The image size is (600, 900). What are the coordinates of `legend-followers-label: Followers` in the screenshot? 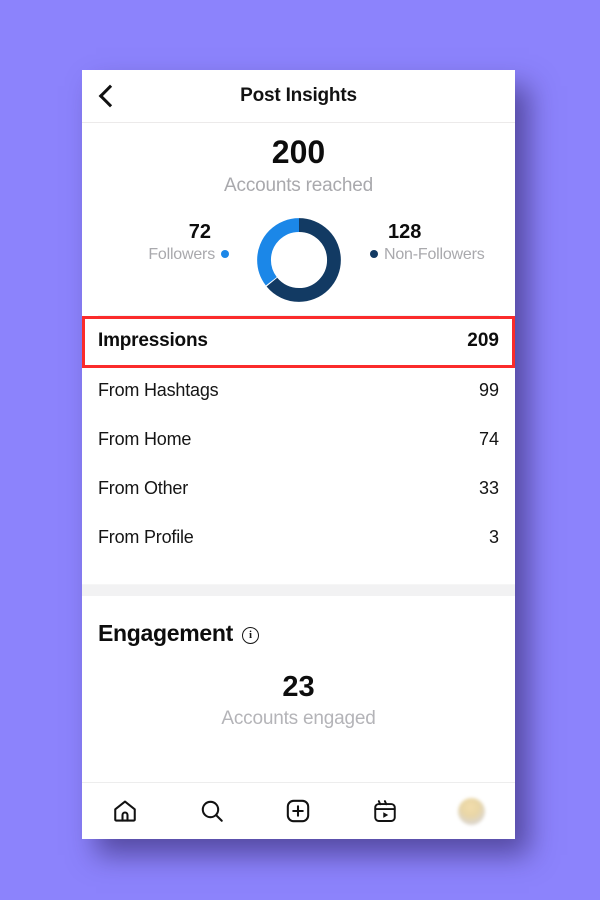 It's located at (161, 255).